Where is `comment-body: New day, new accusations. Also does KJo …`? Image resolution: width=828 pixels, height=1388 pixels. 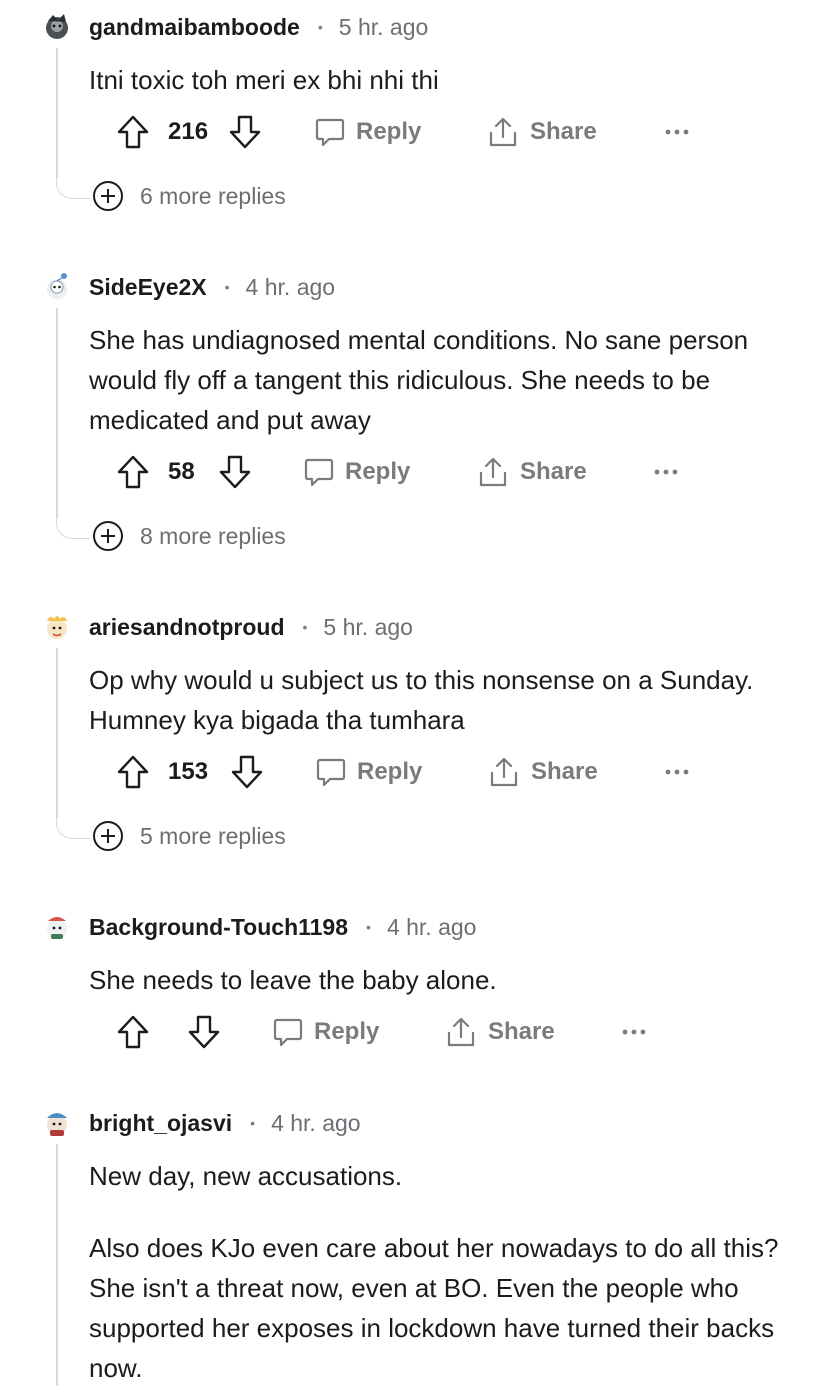 comment-body: New day, new accusations. Also does KJo … is located at coordinates (444, 1272).